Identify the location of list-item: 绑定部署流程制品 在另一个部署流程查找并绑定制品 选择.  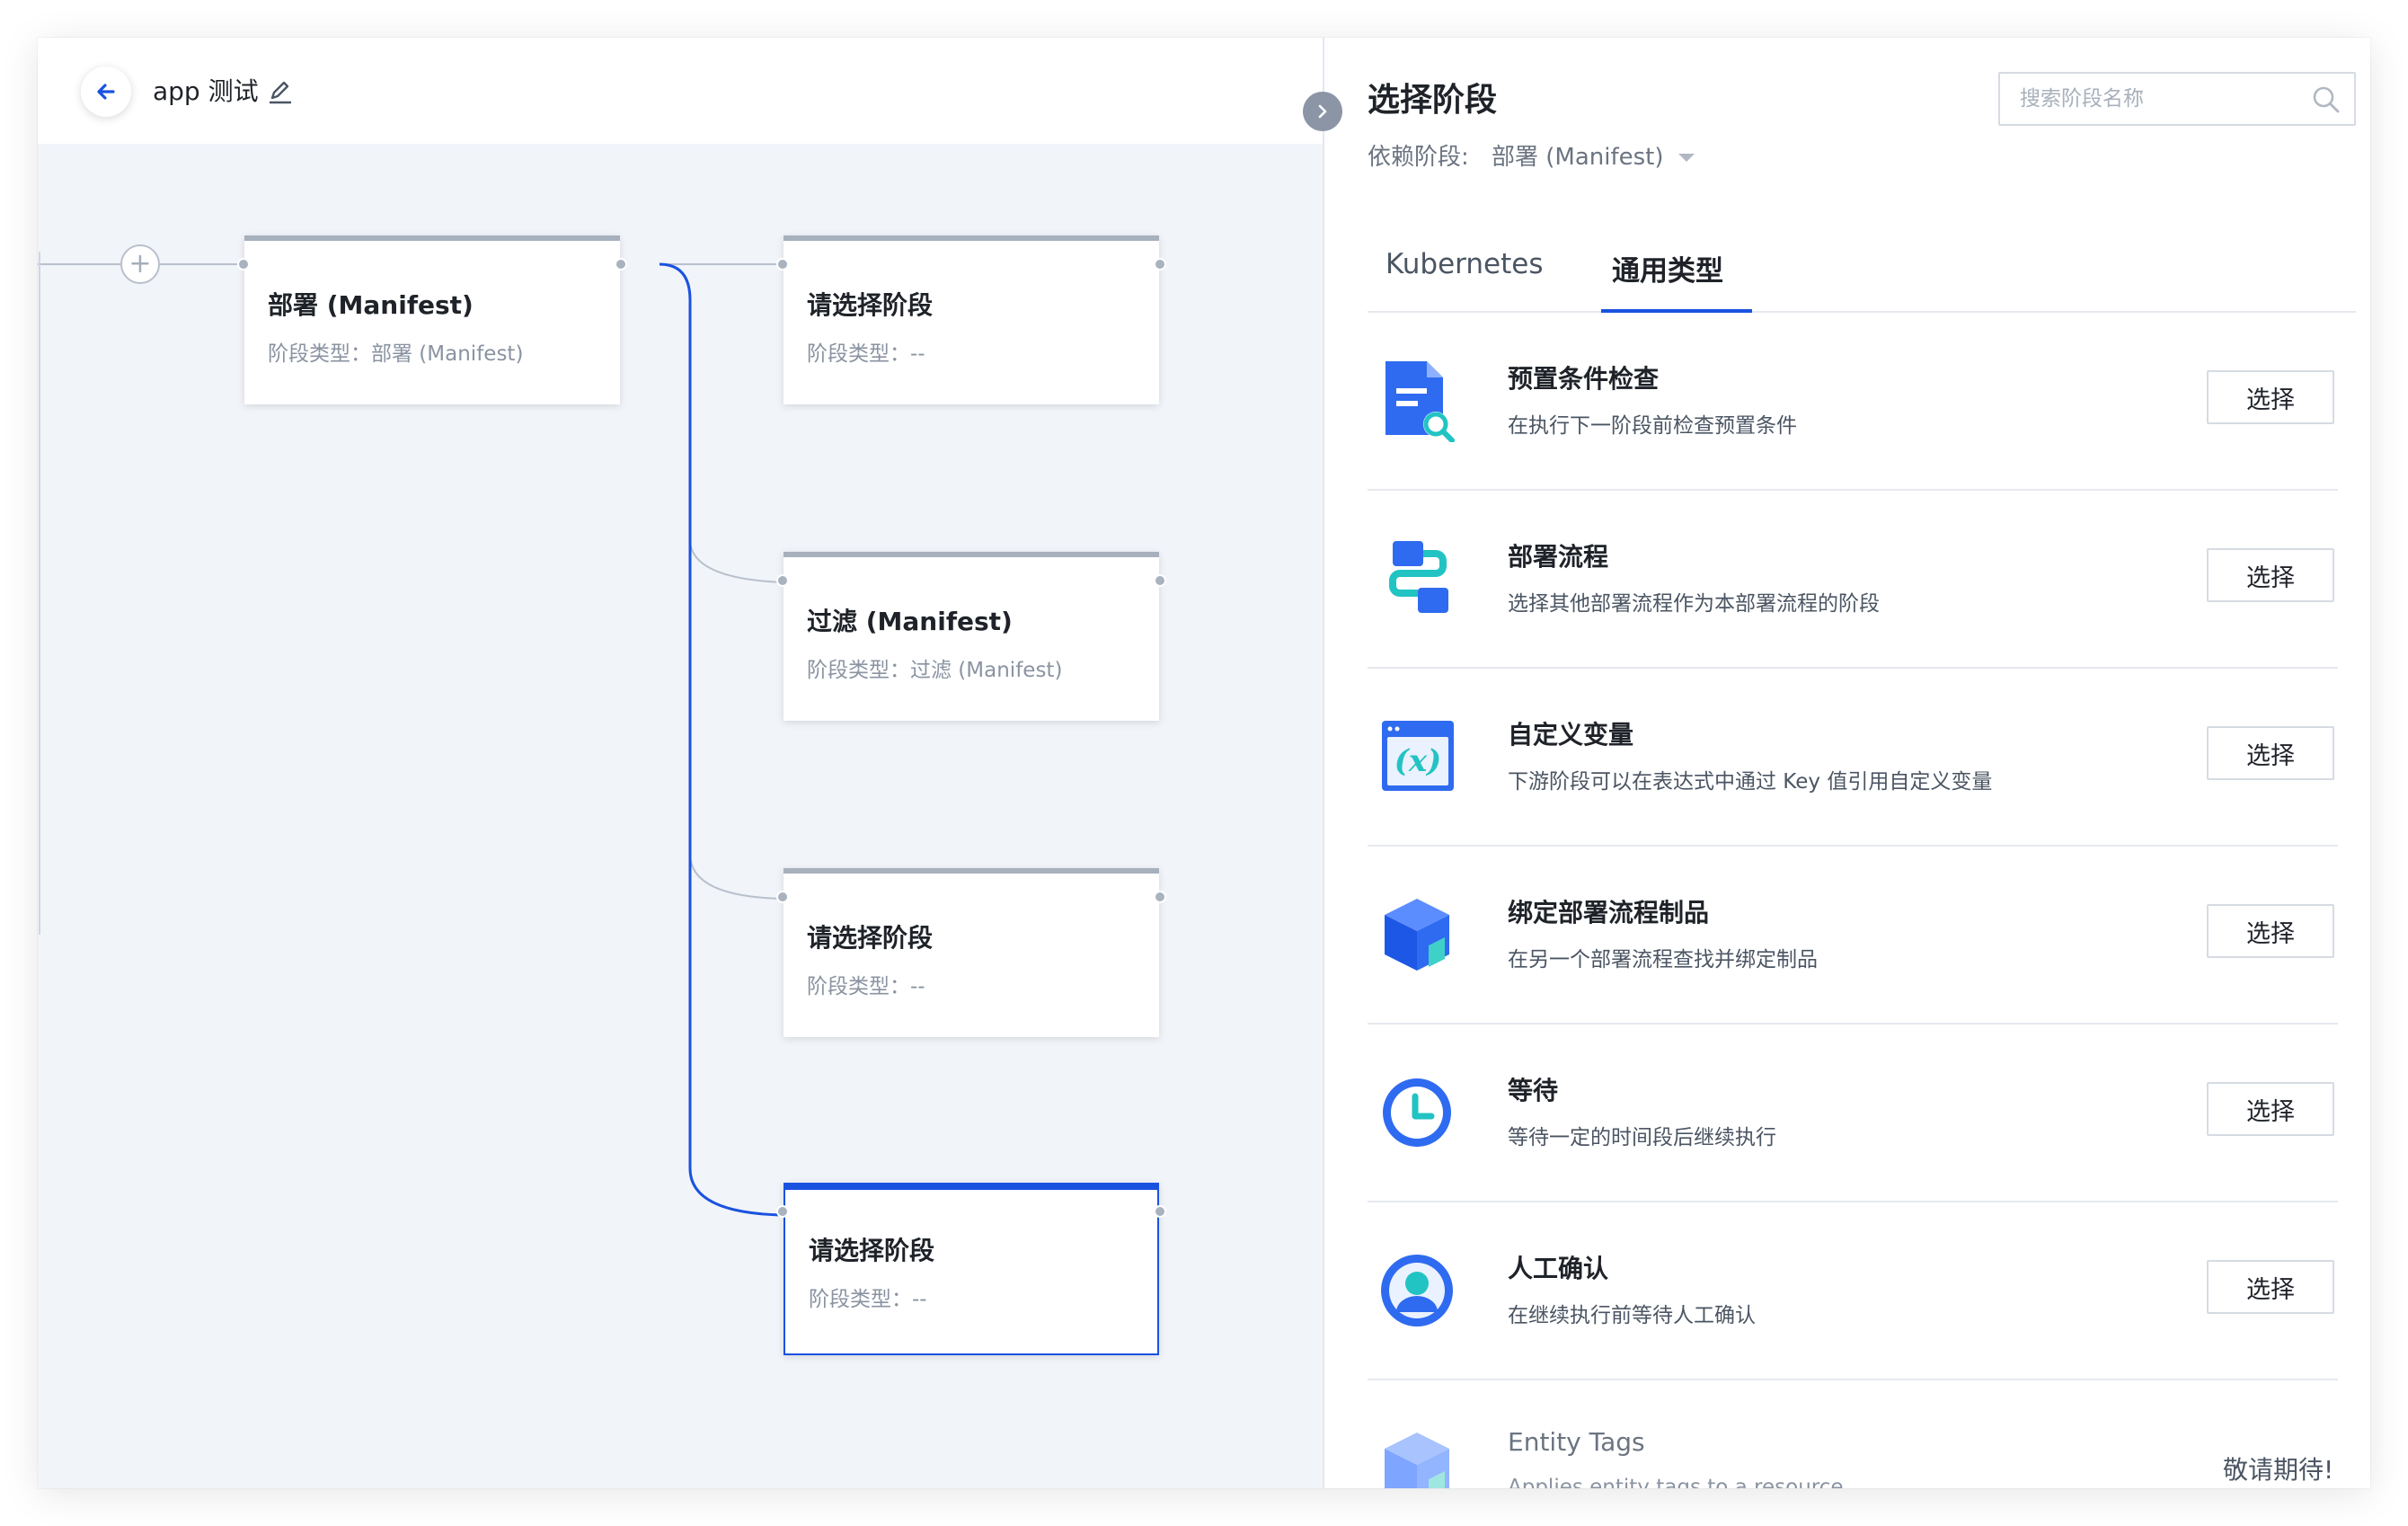
(1853, 936).